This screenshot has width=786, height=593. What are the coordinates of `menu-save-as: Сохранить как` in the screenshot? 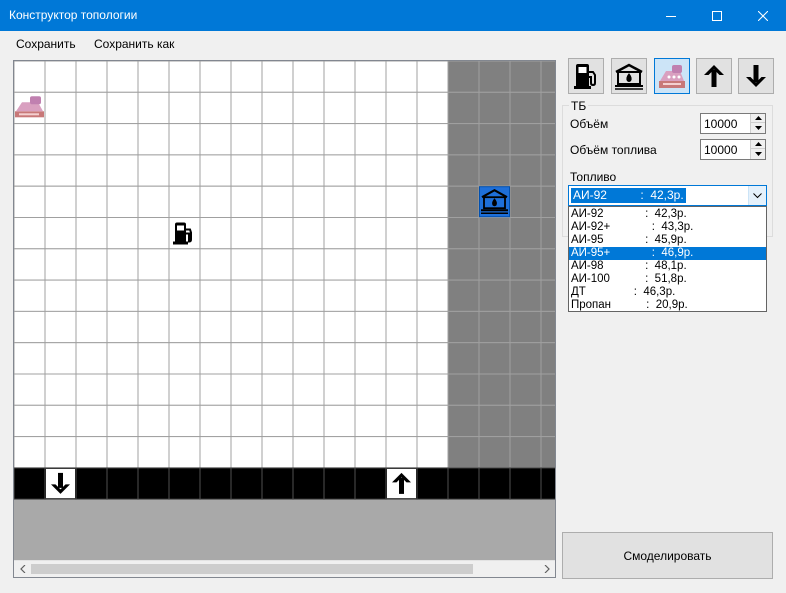 It's located at (134, 44).